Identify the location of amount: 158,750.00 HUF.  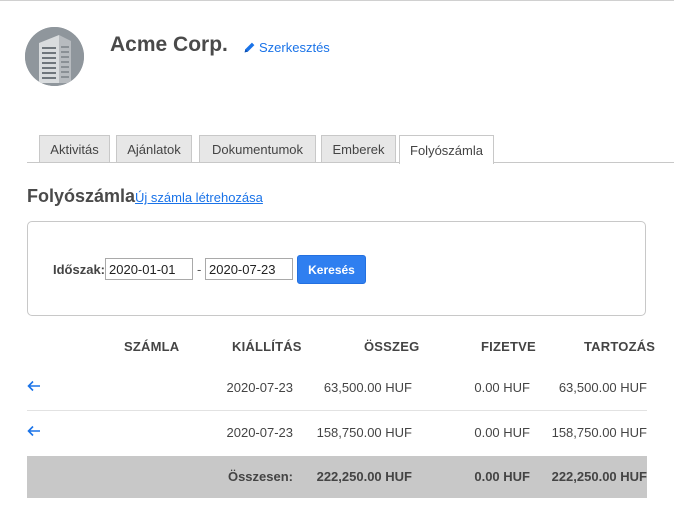
(364, 432).